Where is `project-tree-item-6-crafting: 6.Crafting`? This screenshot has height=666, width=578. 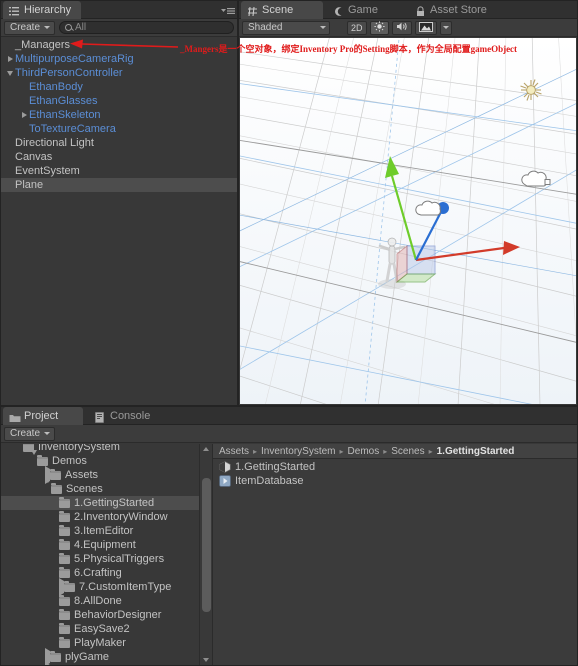
project-tree-item-6-crafting: 6.Crafting is located at coordinates (100, 573).